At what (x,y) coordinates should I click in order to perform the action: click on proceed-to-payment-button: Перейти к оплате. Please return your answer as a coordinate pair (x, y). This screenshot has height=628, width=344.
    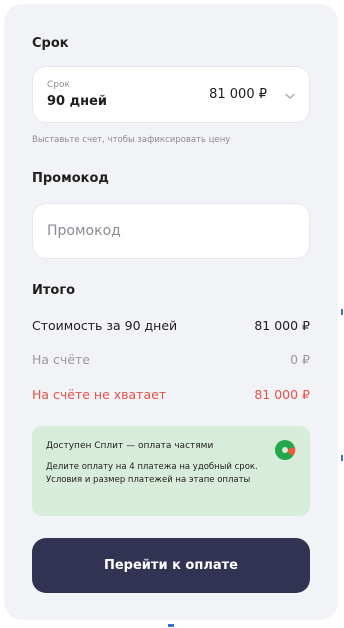
    Looking at the image, I should click on (171, 565).